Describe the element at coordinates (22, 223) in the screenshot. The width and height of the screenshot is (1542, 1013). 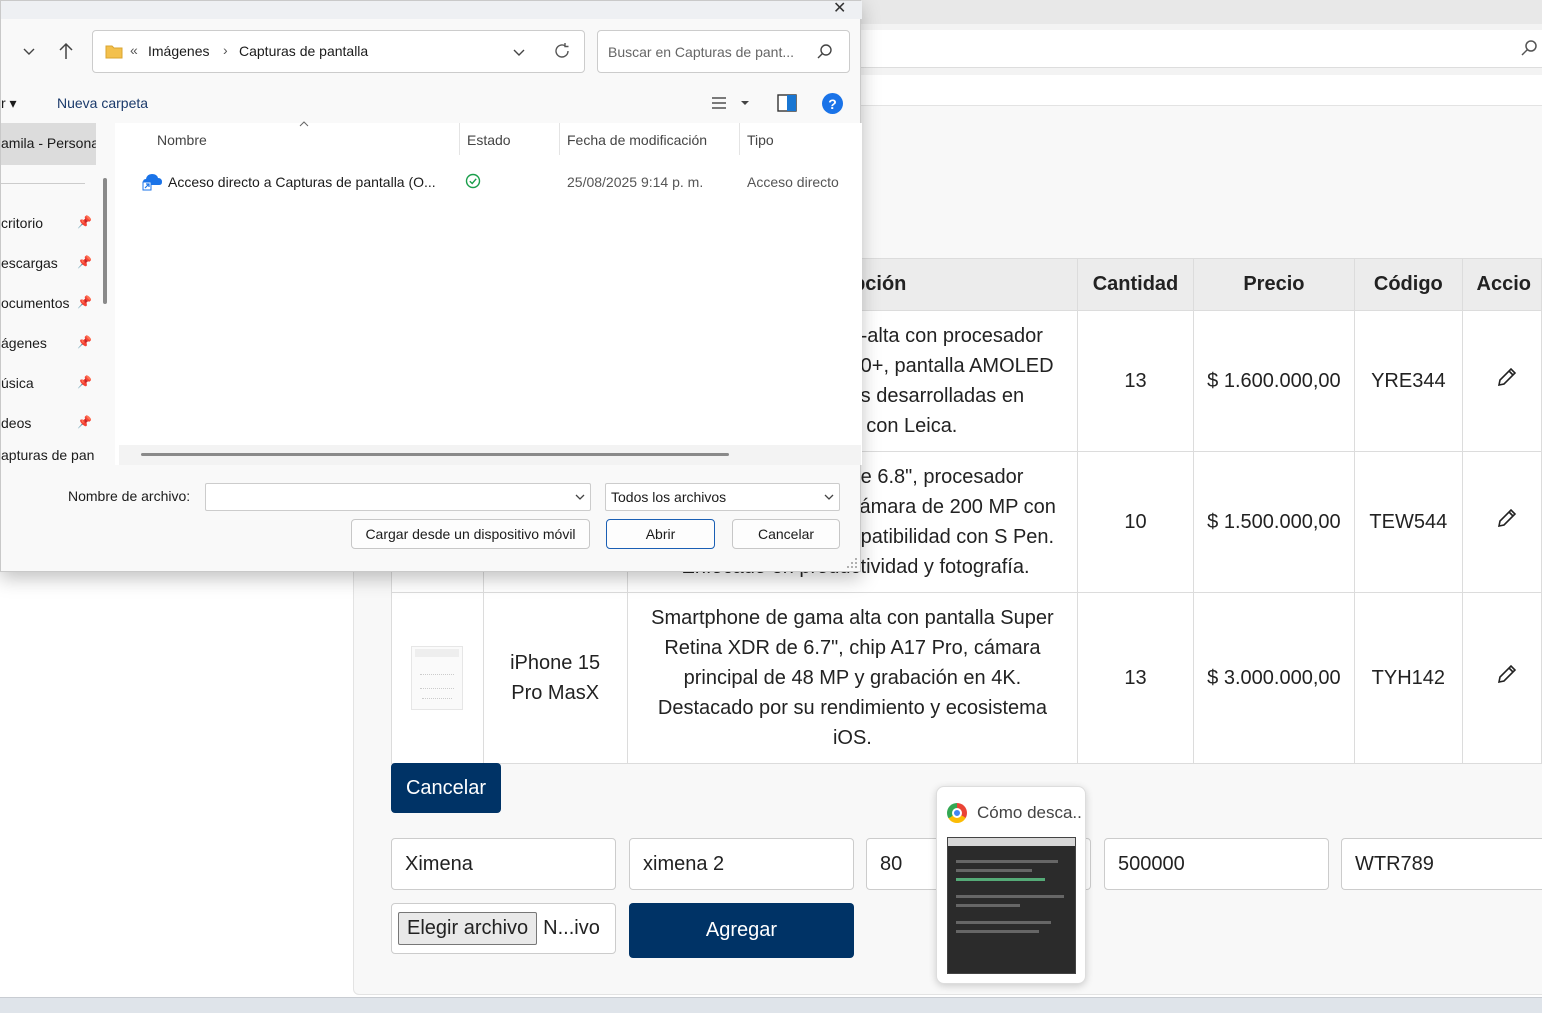
I see `nav-label: critorio` at that location.